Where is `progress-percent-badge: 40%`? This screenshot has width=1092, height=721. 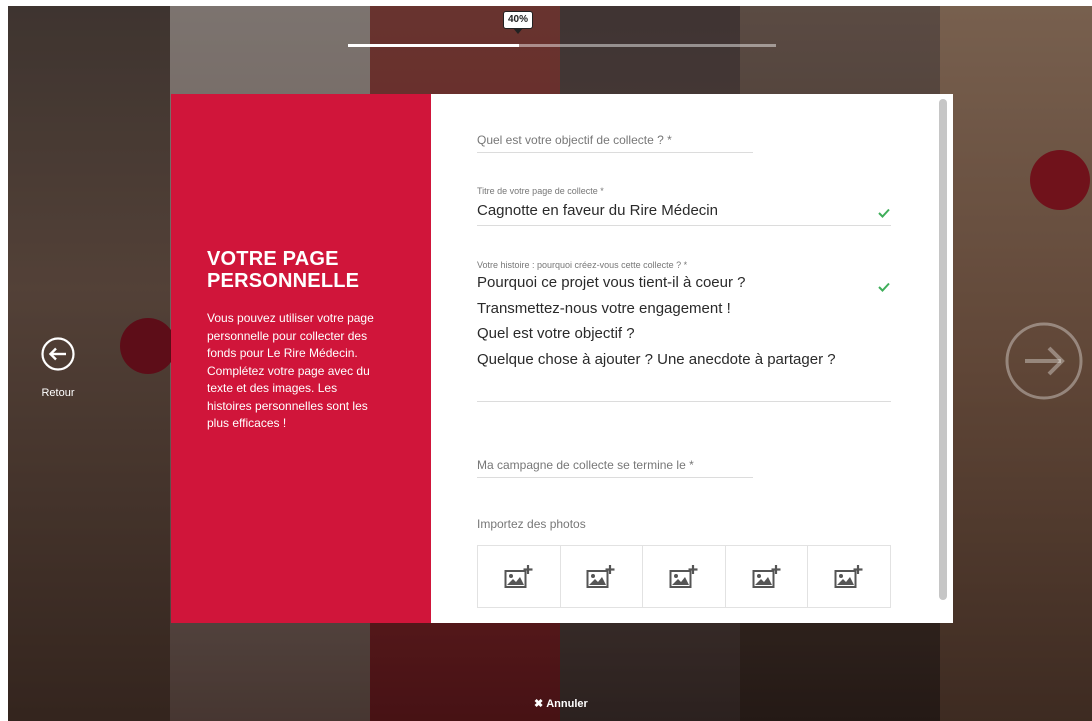
progress-percent-badge: 40% is located at coordinates (518, 22).